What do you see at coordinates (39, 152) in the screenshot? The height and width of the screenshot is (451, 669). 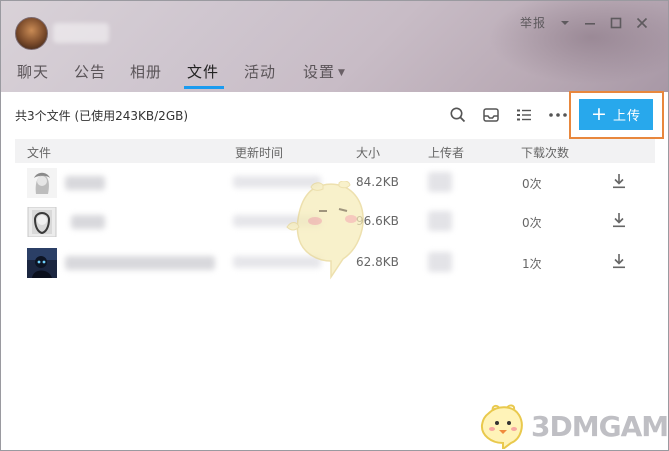 I see `column-header-file: 文件` at bounding box center [39, 152].